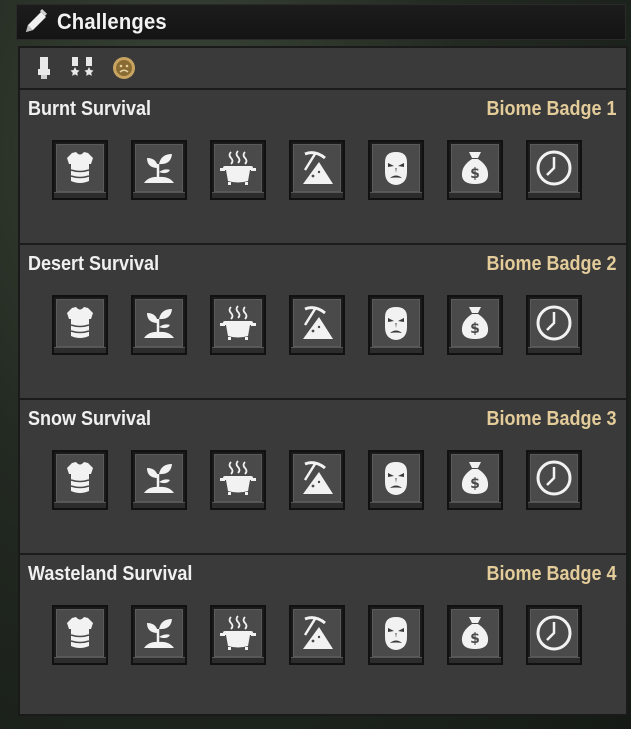 This screenshot has height=729, width=631. What do you see at coordinates (110, 574) in the screenshot?
I see `section-title: Wasteland Survival` at bounding box center [110, 574].